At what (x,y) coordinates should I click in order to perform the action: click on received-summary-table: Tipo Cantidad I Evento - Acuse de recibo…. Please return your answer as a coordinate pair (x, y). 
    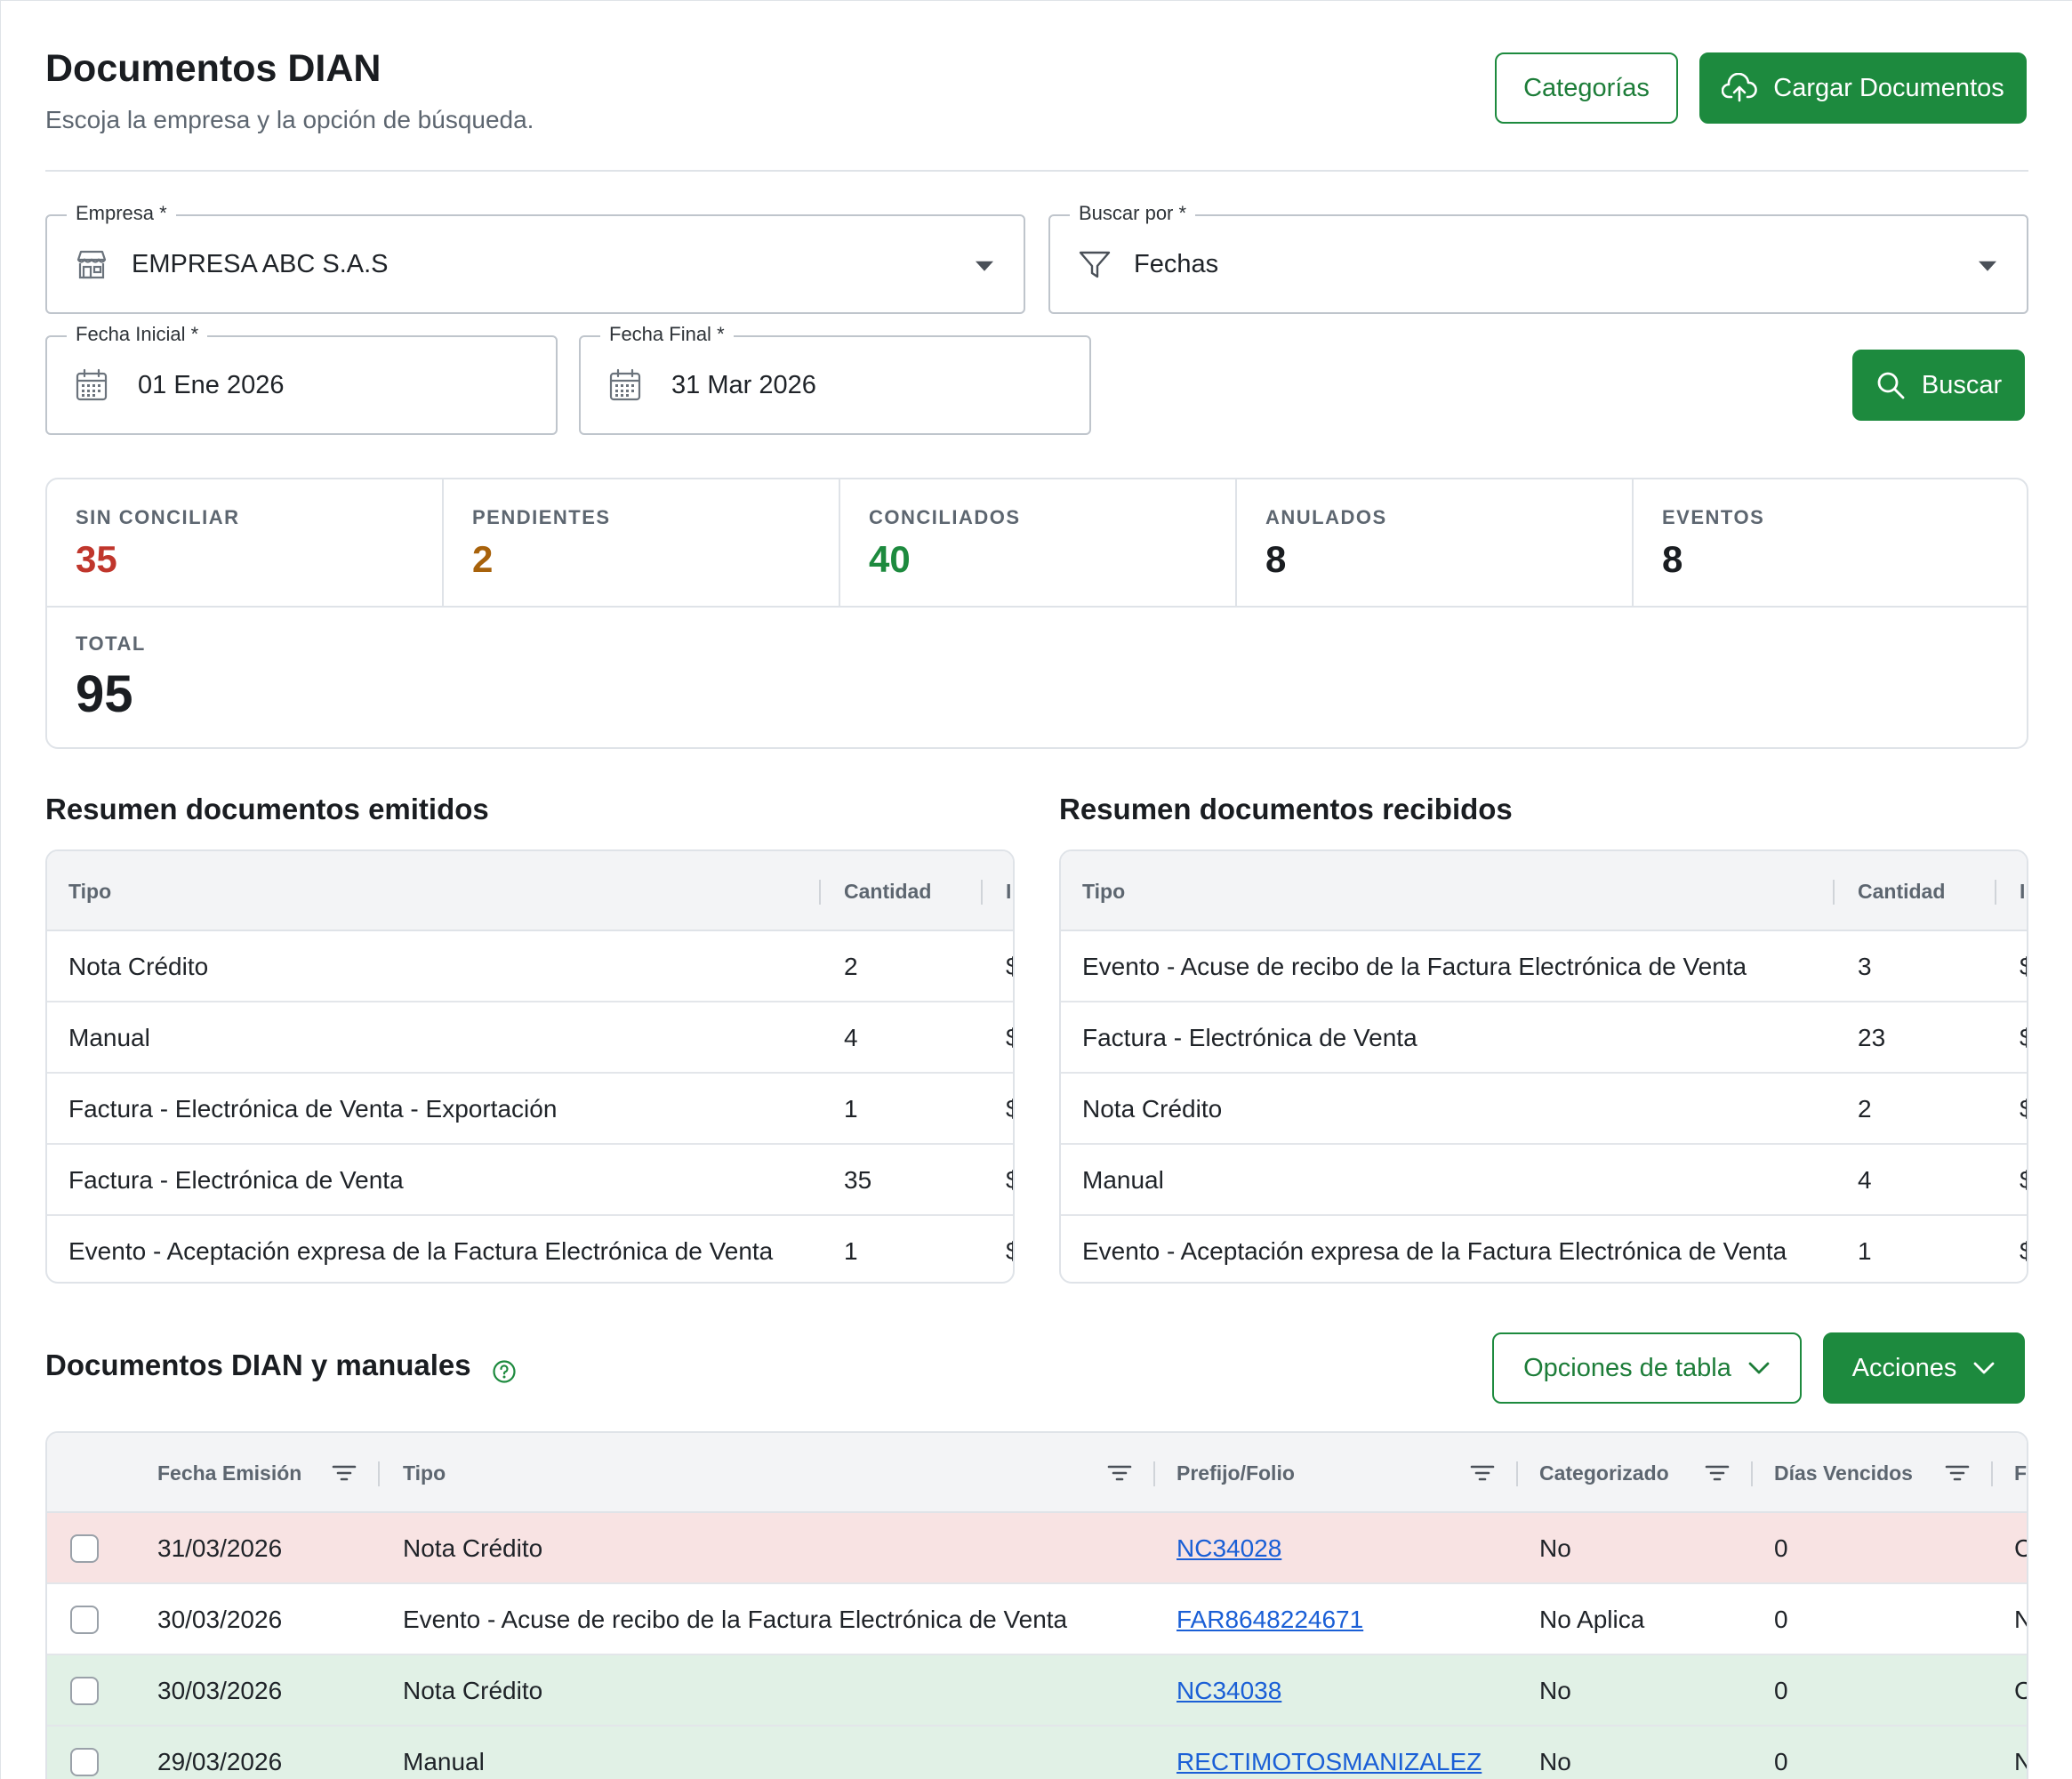
    Looking at the image, I should click on (1543, 1066).